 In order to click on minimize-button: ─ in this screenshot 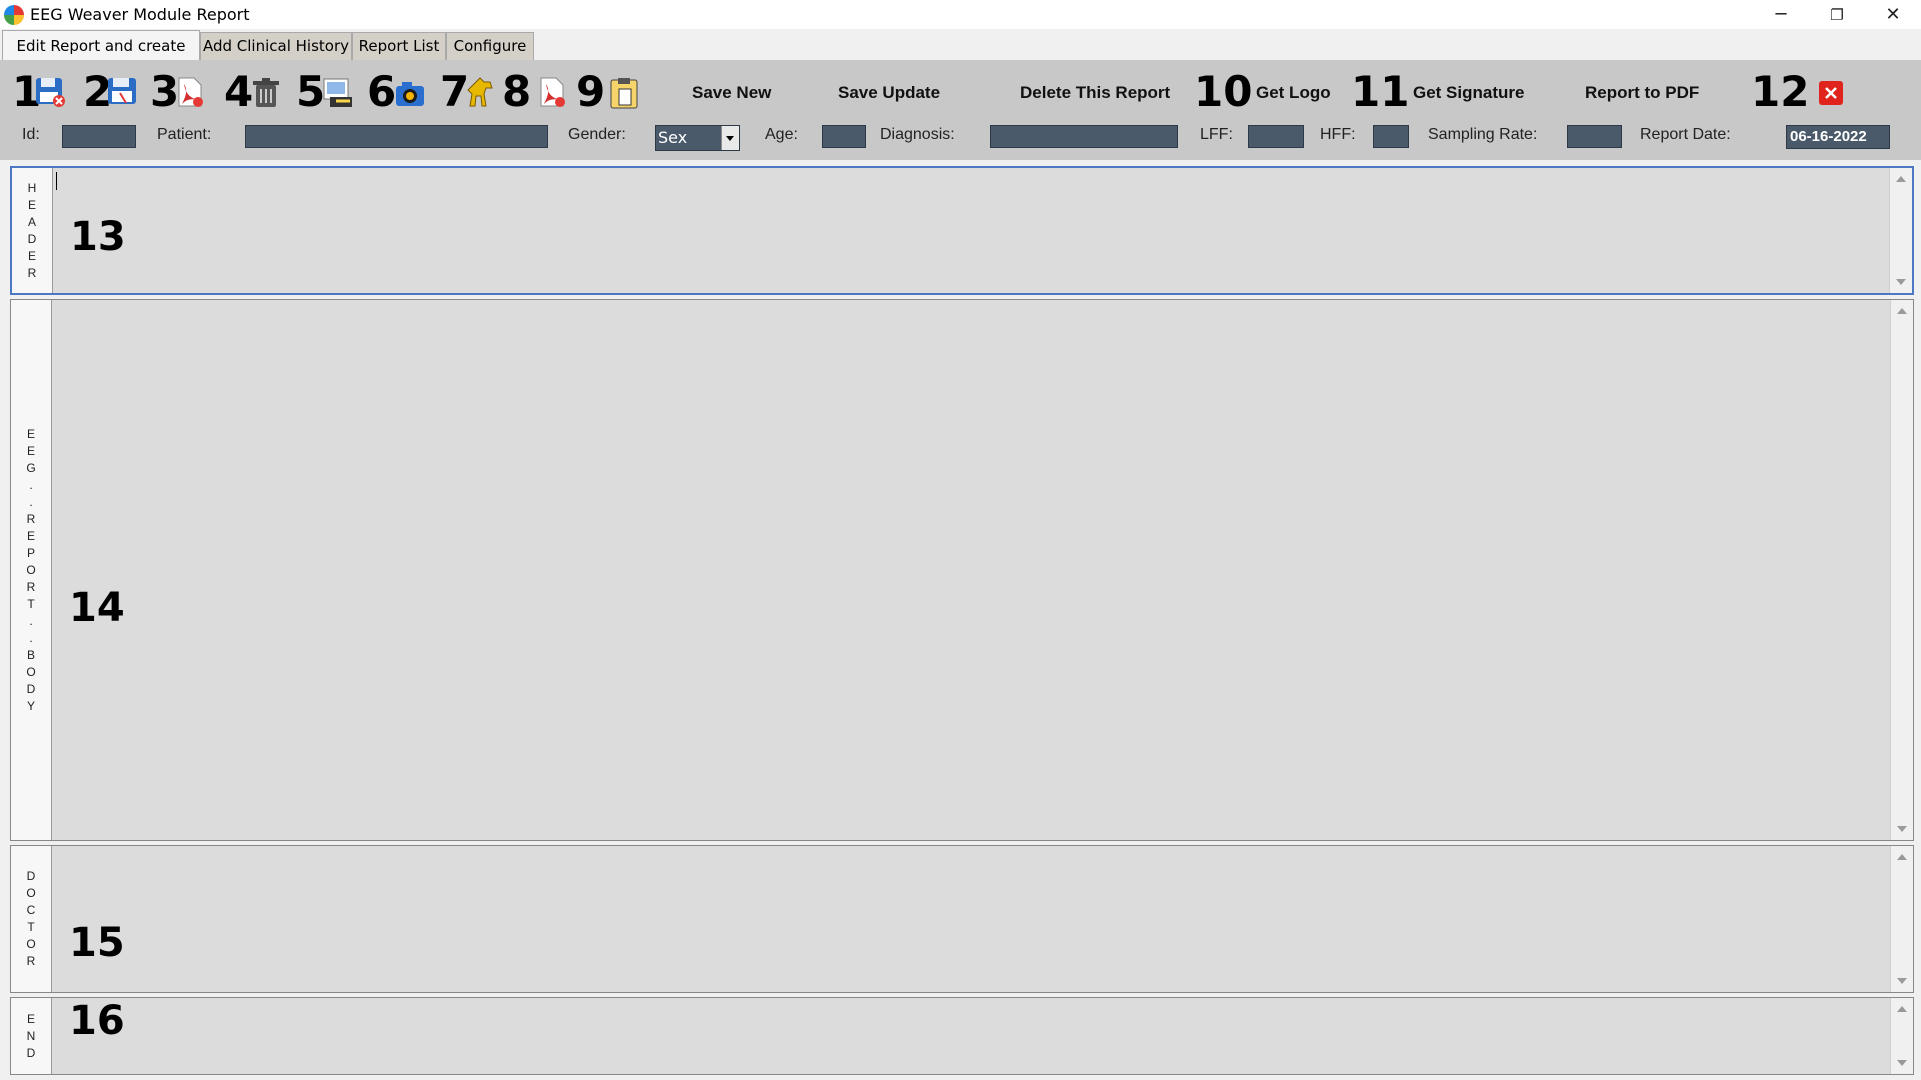, I will do `click(1781, 14)`.